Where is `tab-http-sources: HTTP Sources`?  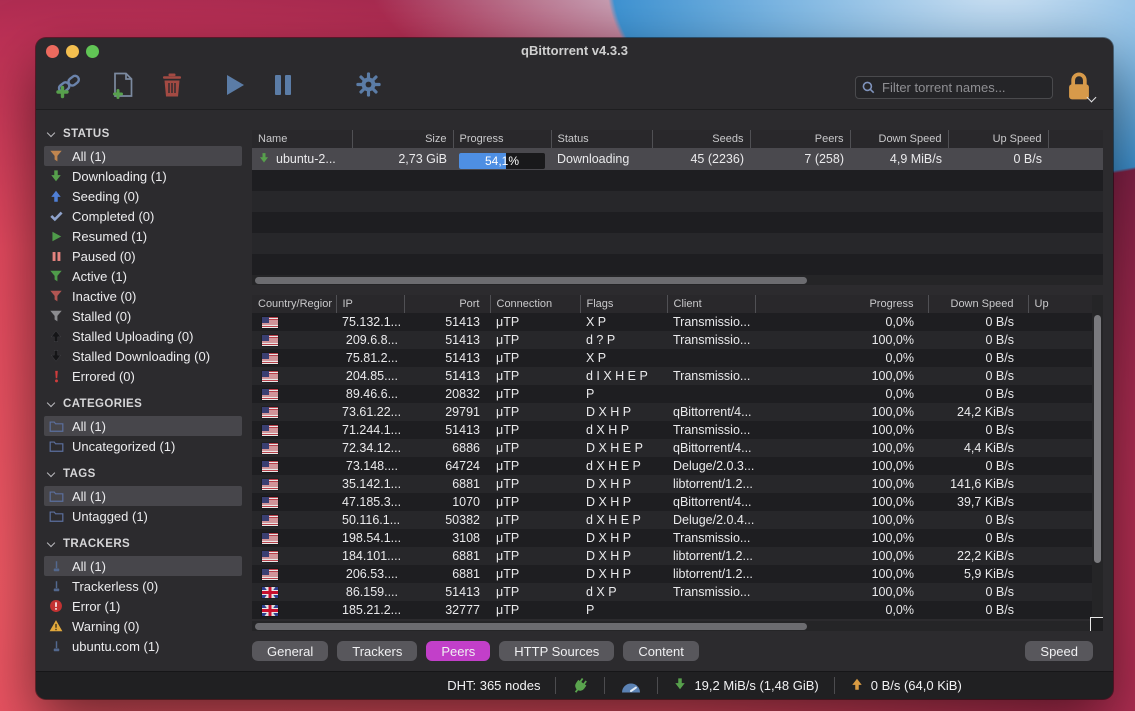 tab-http-sources: HTTP Sources is located at coordinates (557, 651).